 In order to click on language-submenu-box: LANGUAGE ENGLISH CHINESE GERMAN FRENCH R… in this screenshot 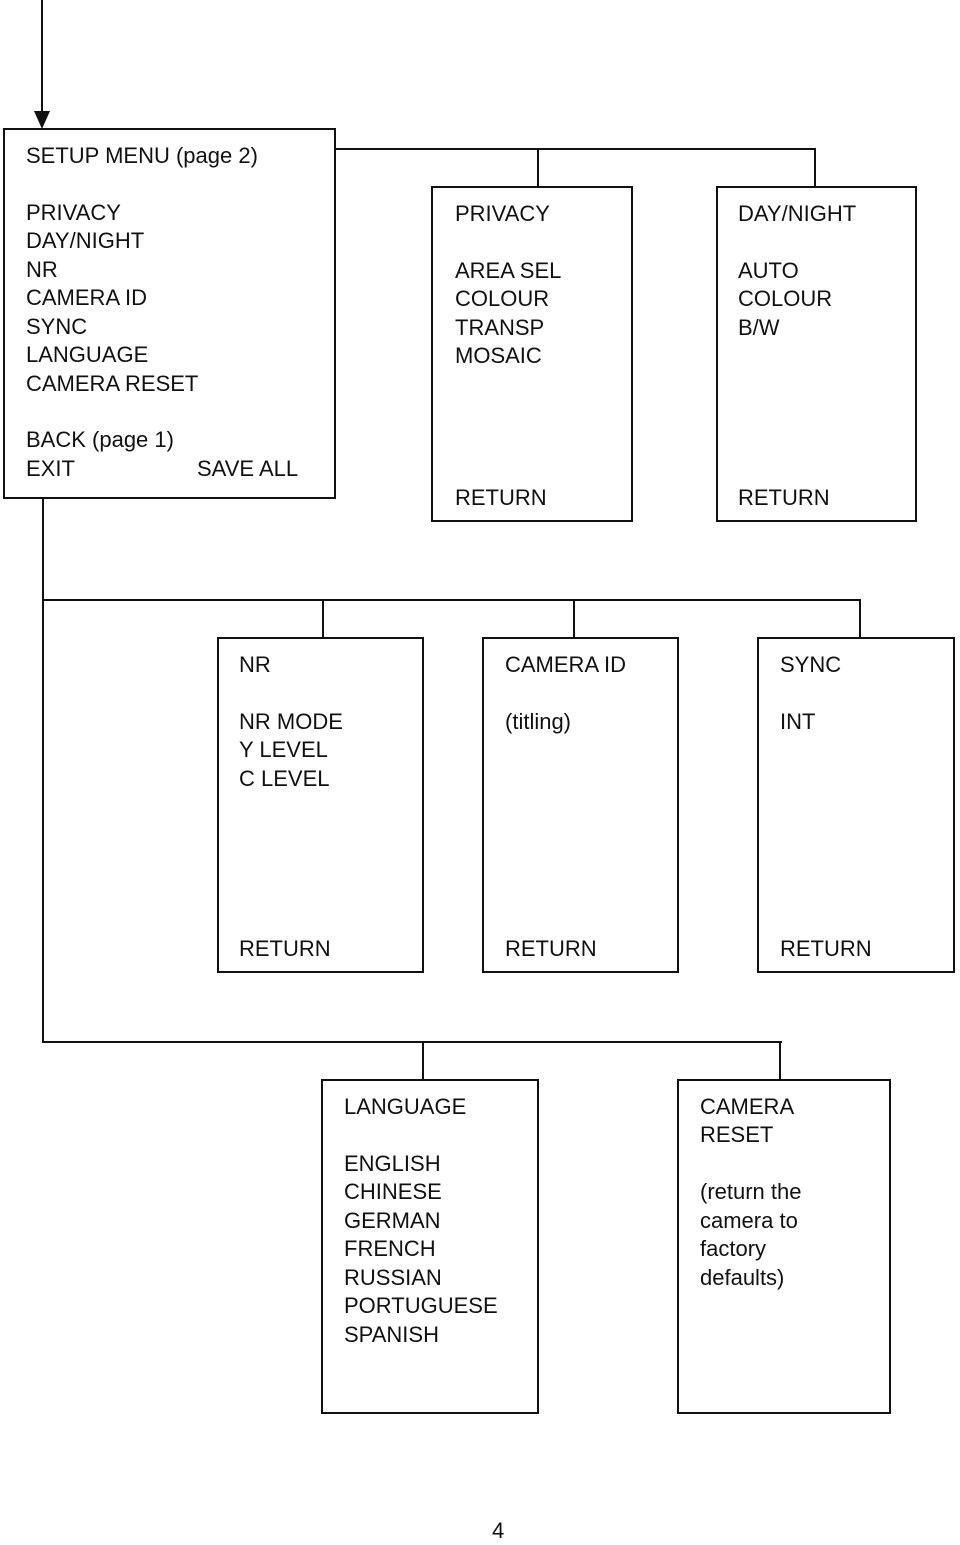, I will do `click(430, 1246)`.